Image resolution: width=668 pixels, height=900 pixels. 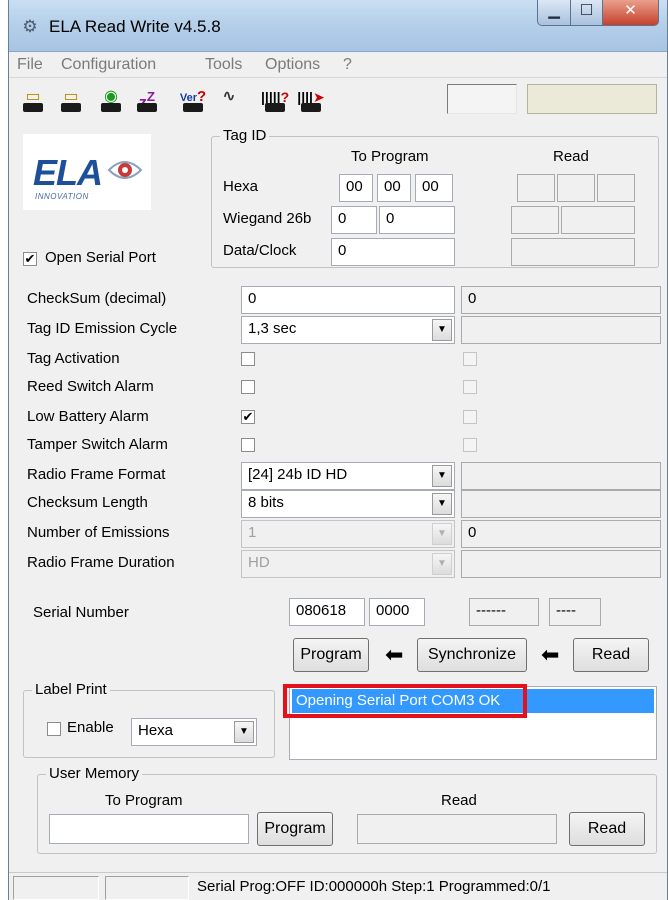 What do you see at coordinates (241, 186) in the screenshot?
I see `hexa-label: Hexa` at bounding box center [241, 186].